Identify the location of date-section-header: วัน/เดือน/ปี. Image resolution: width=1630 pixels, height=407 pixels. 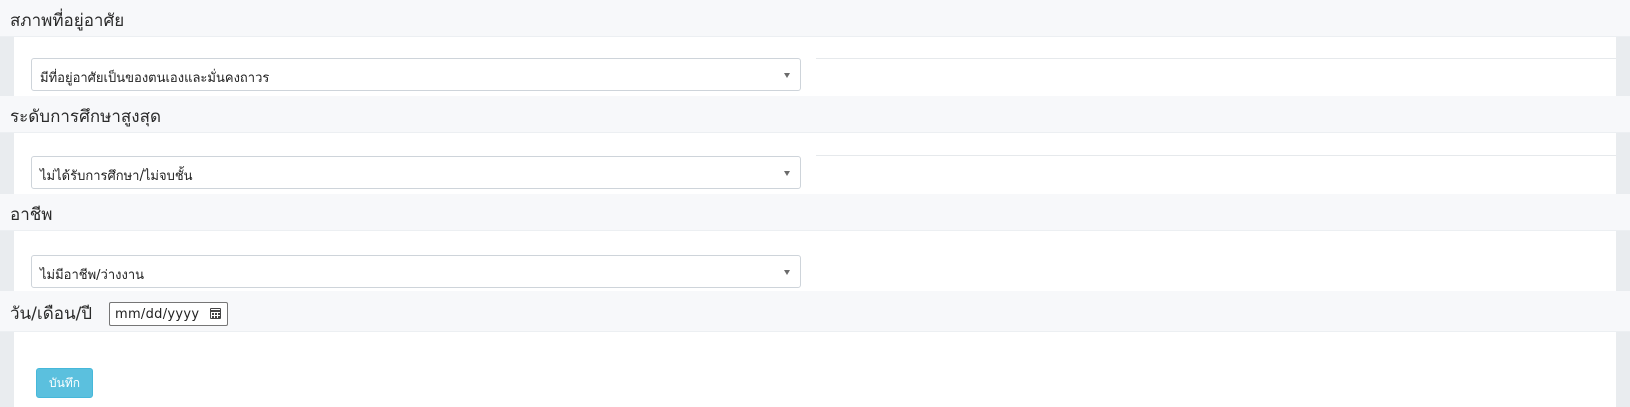
(815, 311).